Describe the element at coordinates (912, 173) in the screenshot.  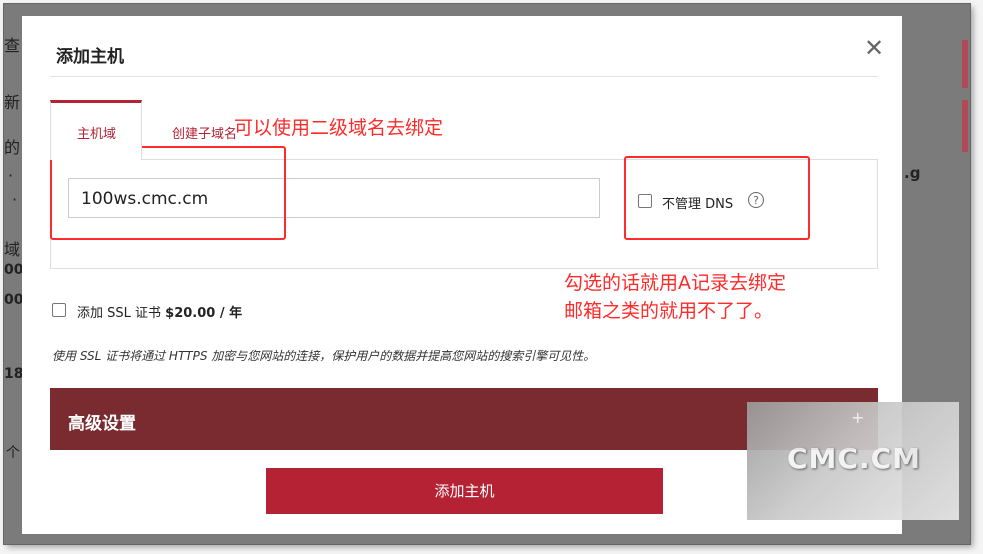
I see `bg-fragment: .g` at that location.